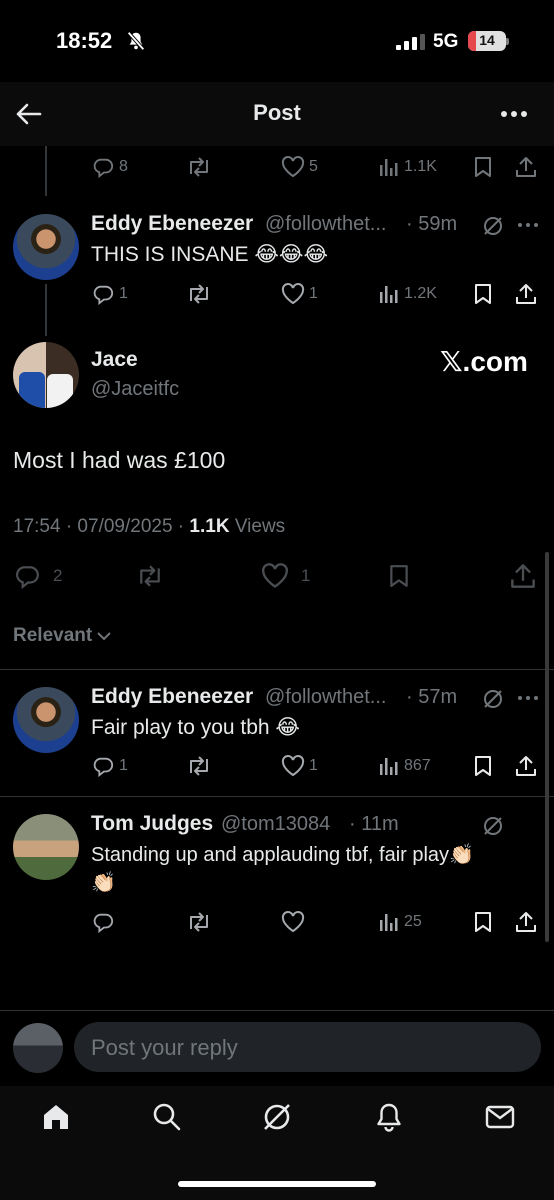 This screenshot has height=1200, width=554. I want to click on search-icon, so click(167, 1117).